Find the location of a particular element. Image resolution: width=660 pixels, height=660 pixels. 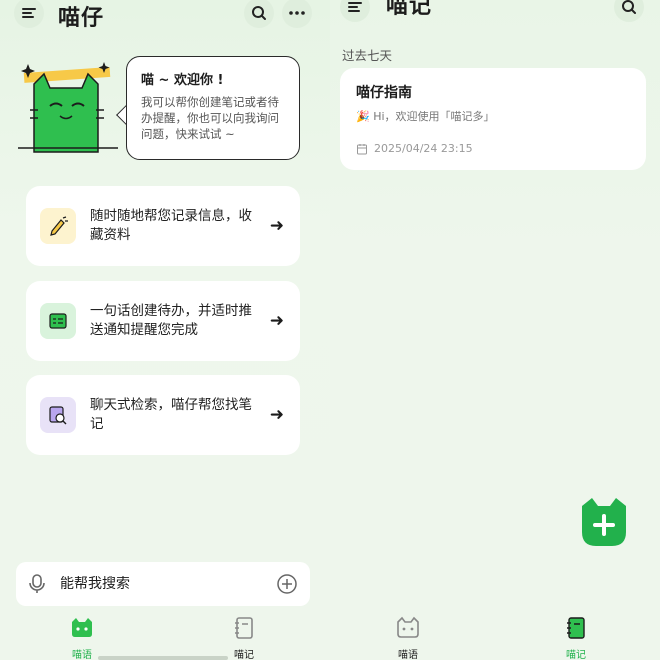

add-note-button is located at coordinates (604, 522).